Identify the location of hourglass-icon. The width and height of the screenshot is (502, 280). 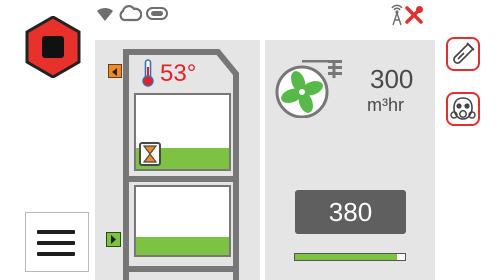
(150, 154).